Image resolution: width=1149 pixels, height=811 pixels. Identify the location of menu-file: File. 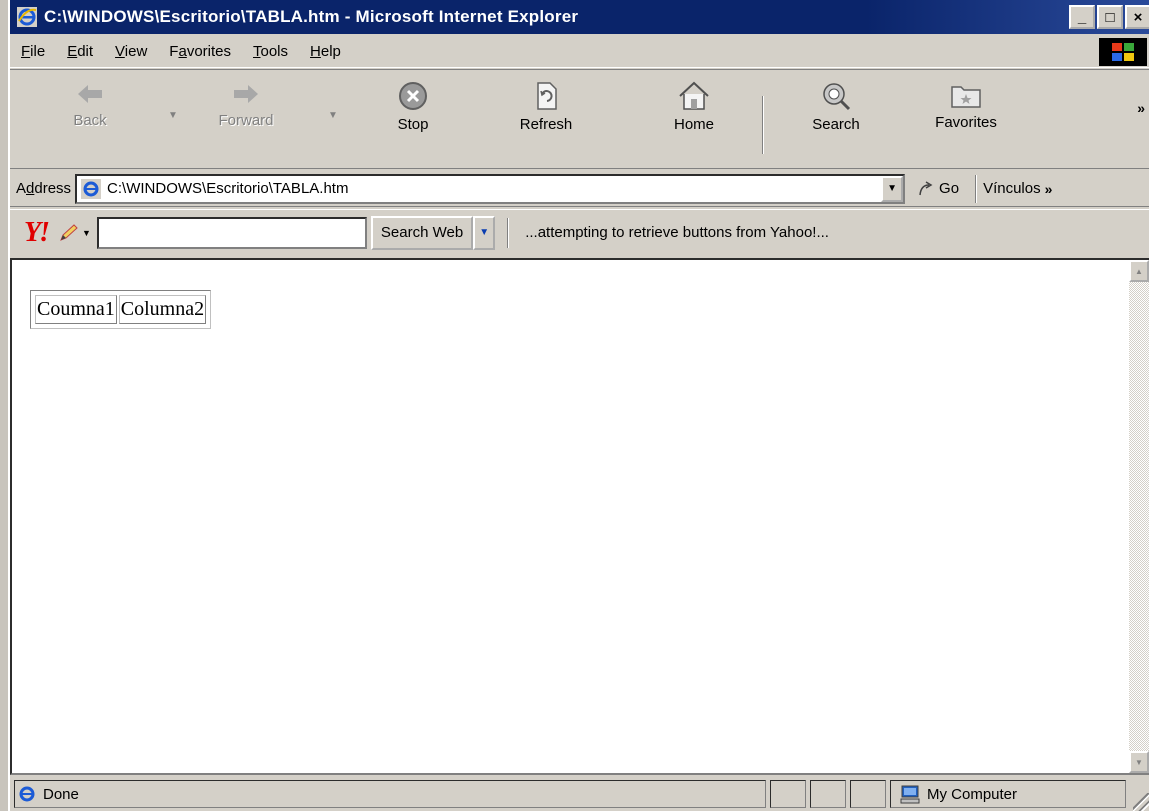
(33, 51).